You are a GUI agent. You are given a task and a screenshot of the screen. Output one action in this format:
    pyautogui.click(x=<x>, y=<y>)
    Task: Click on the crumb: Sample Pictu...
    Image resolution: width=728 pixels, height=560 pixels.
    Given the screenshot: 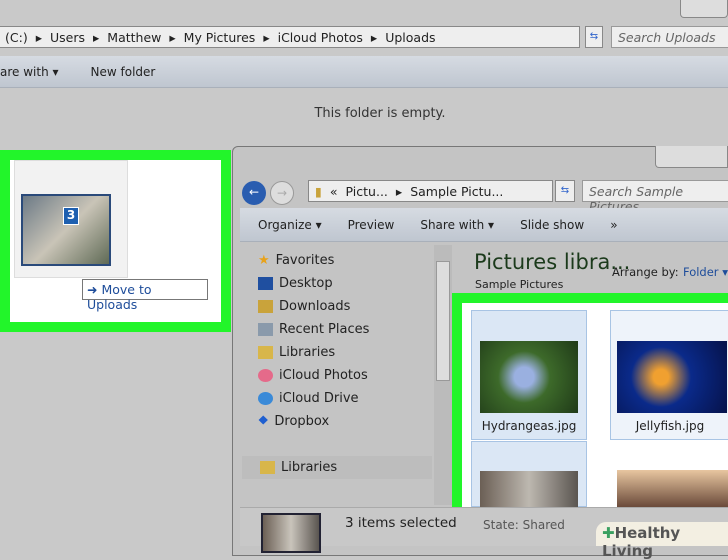 What is the action you would take?
    pyautogui.click(x=456, y=191)
    